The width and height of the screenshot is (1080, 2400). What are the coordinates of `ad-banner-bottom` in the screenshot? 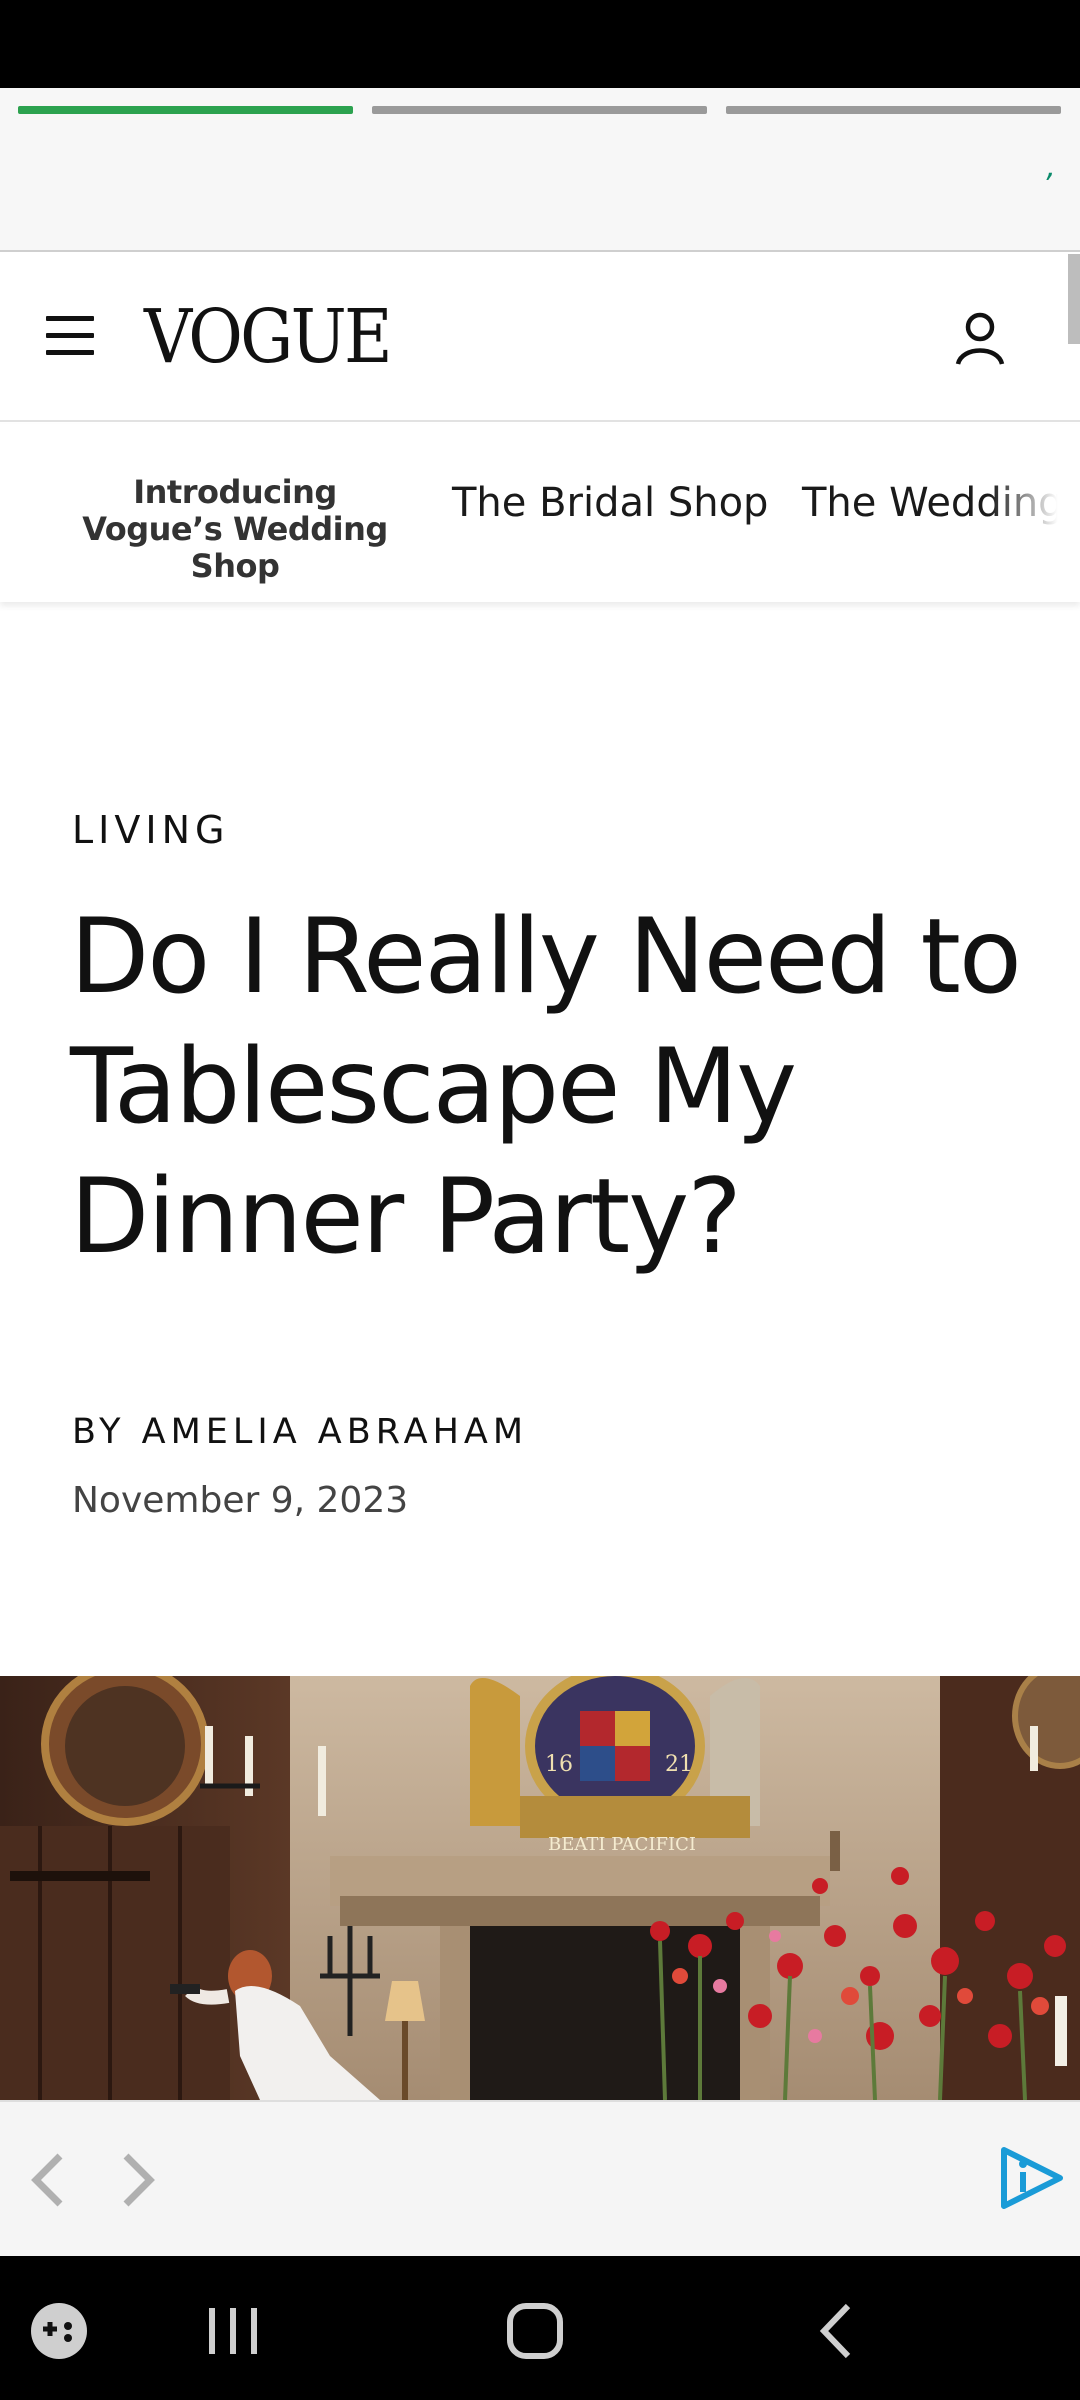 It's located at (540, 2178).